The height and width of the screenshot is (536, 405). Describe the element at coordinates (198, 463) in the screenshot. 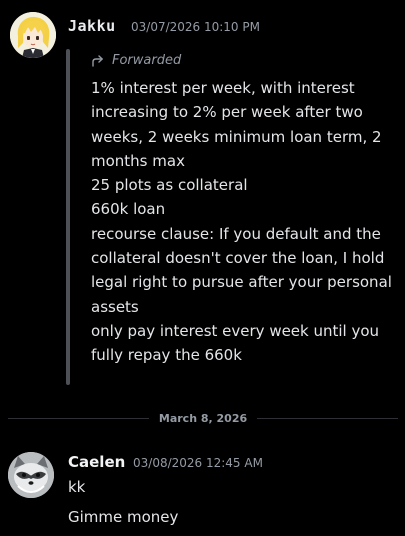

I see `message-timestamp: 03/08/2026 12:45 AM` at that location.